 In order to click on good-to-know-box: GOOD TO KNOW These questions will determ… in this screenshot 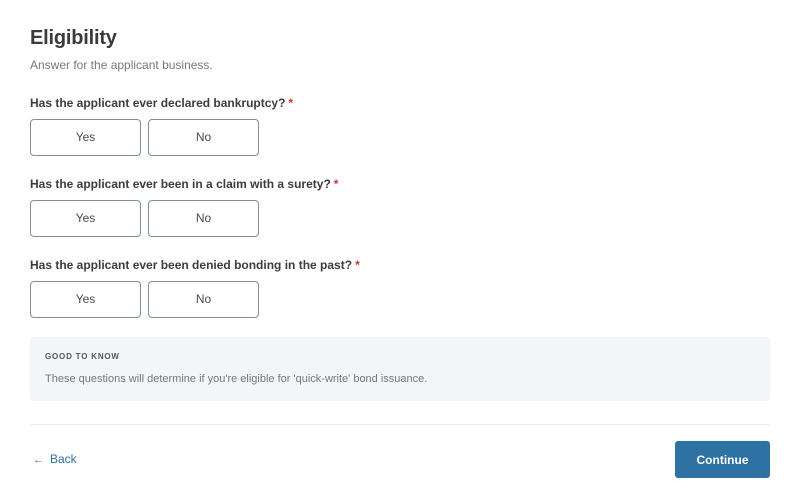, I will do `click(400, 369)`.